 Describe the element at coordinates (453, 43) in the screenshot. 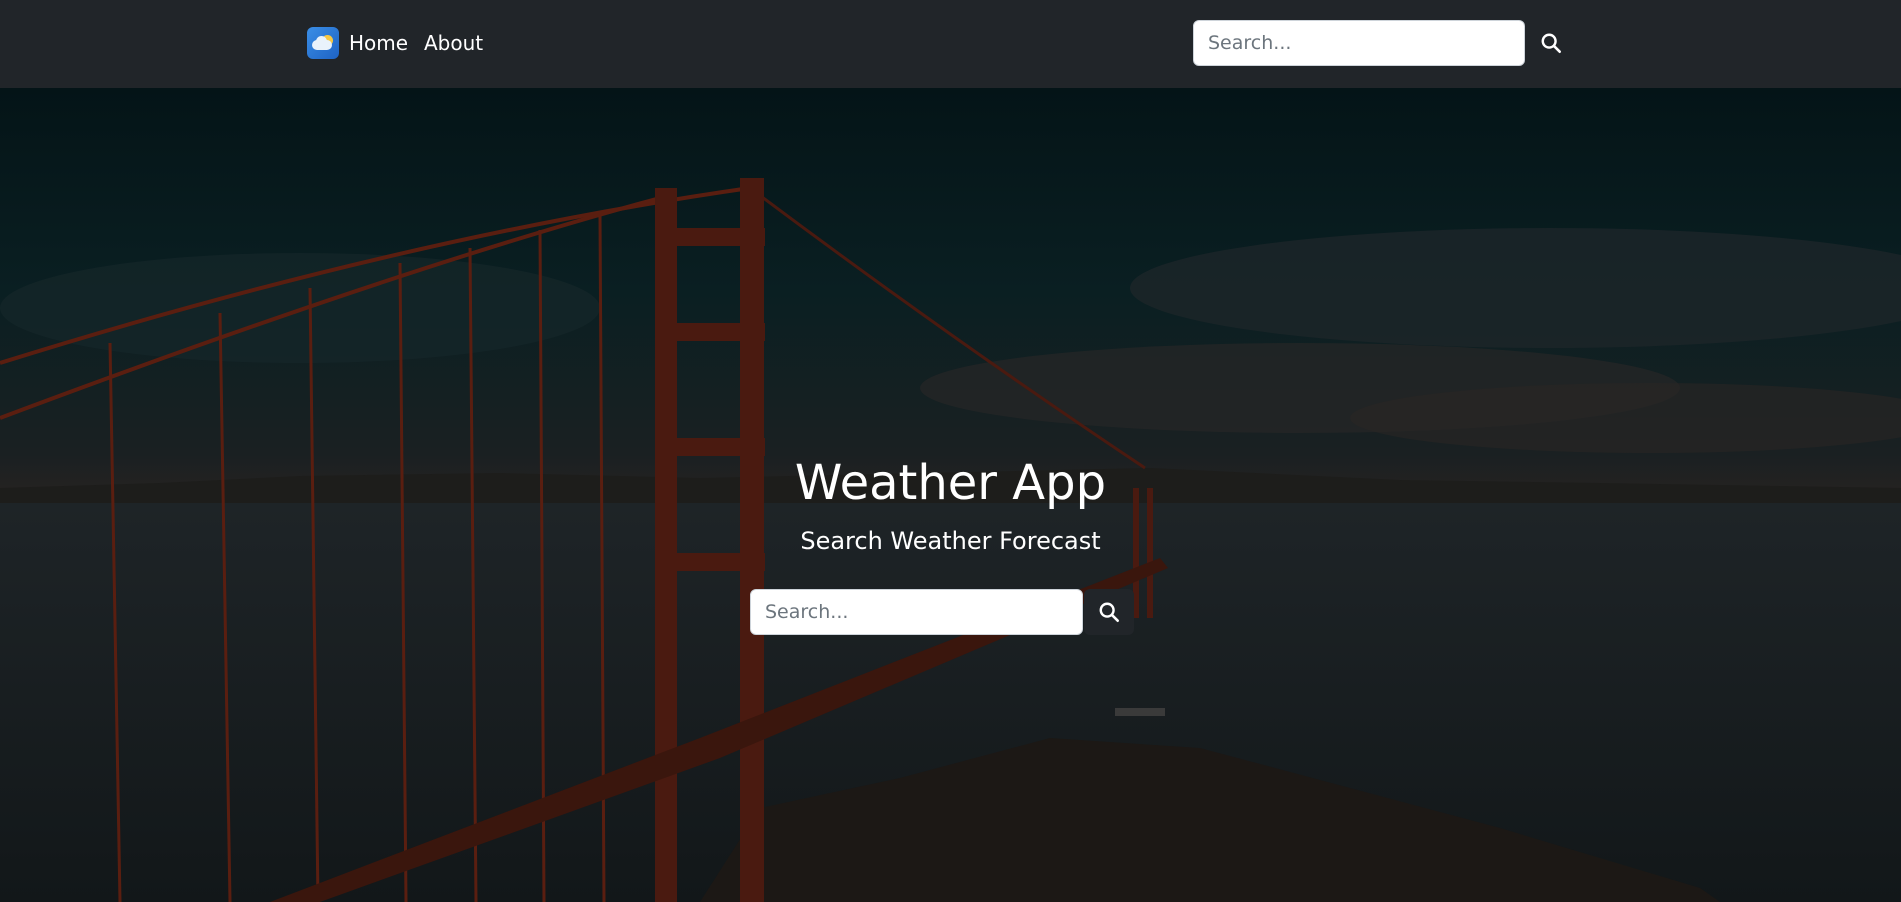

I see `nav-link-about: About` at that location.